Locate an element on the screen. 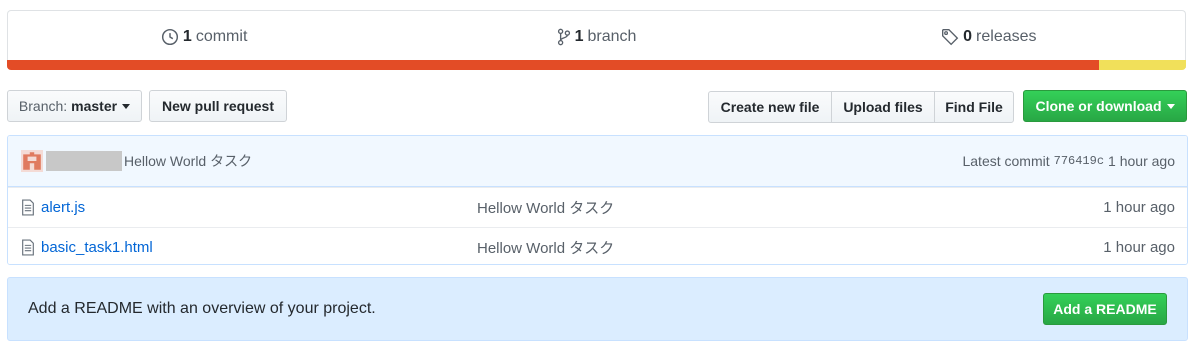 Image resolution: width=1200 pixels, height=354 pixels. latest-commit-info: Latest commit 776419c 1 hour ago is located at coordinates (1068, 161).